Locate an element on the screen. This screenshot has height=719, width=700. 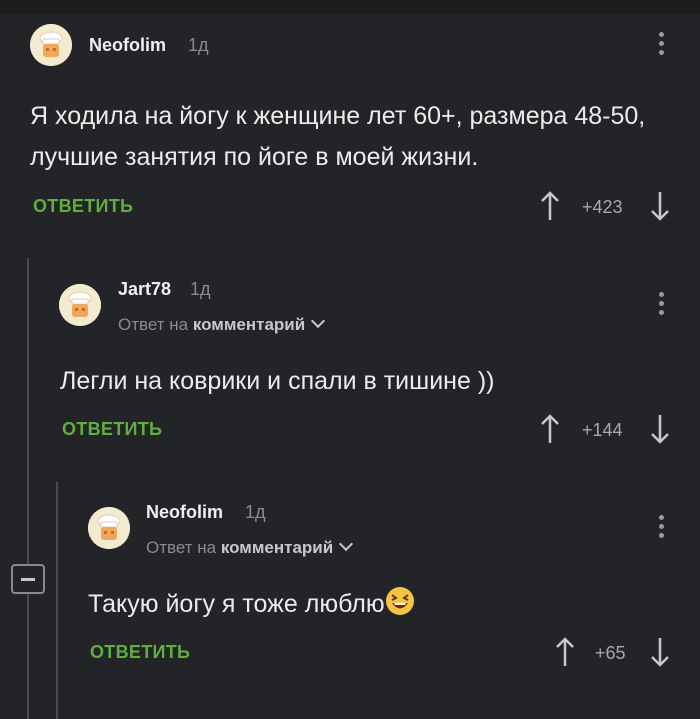
comment-text: Легли на коврики и спали в тишине )) is located at coordinates (277, 381).